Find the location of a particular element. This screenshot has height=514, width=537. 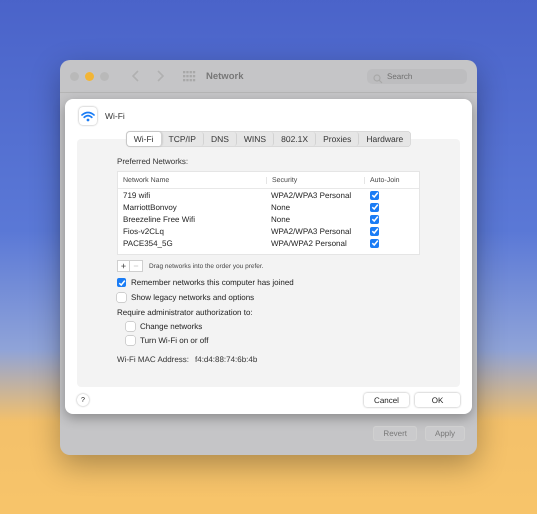

mac-address-label: Wi-Fi MAC Address: is located at coordinates (153, 359).